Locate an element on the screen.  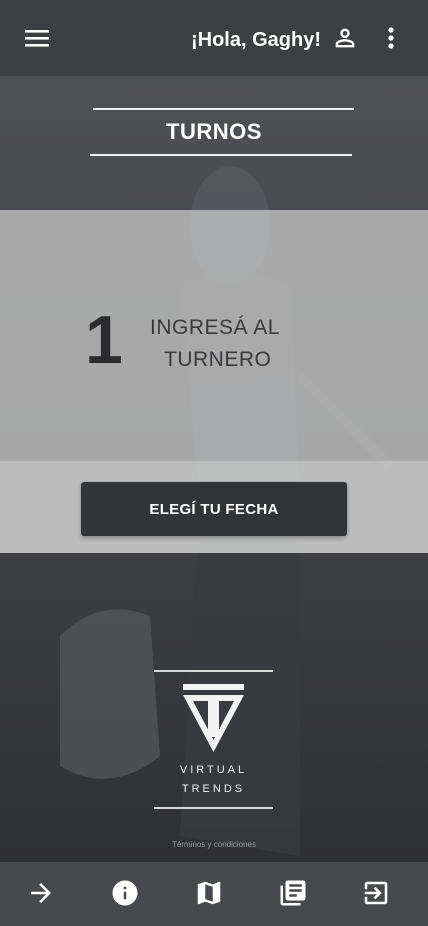
logo-divider-bottom is located at coordinates (213, 808).